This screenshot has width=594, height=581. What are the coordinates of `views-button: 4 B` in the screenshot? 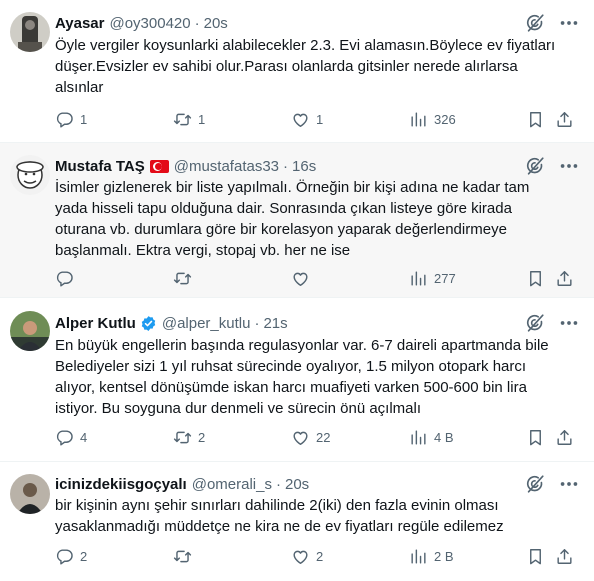 It's located at (431, 437).